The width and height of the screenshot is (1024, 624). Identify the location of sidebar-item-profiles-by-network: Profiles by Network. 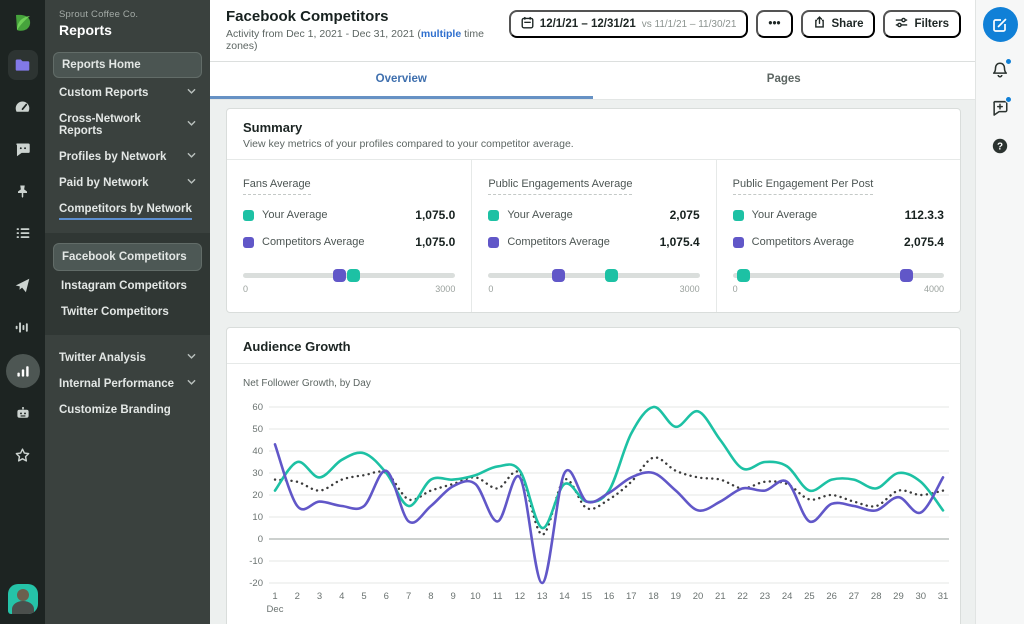
(127, 157).